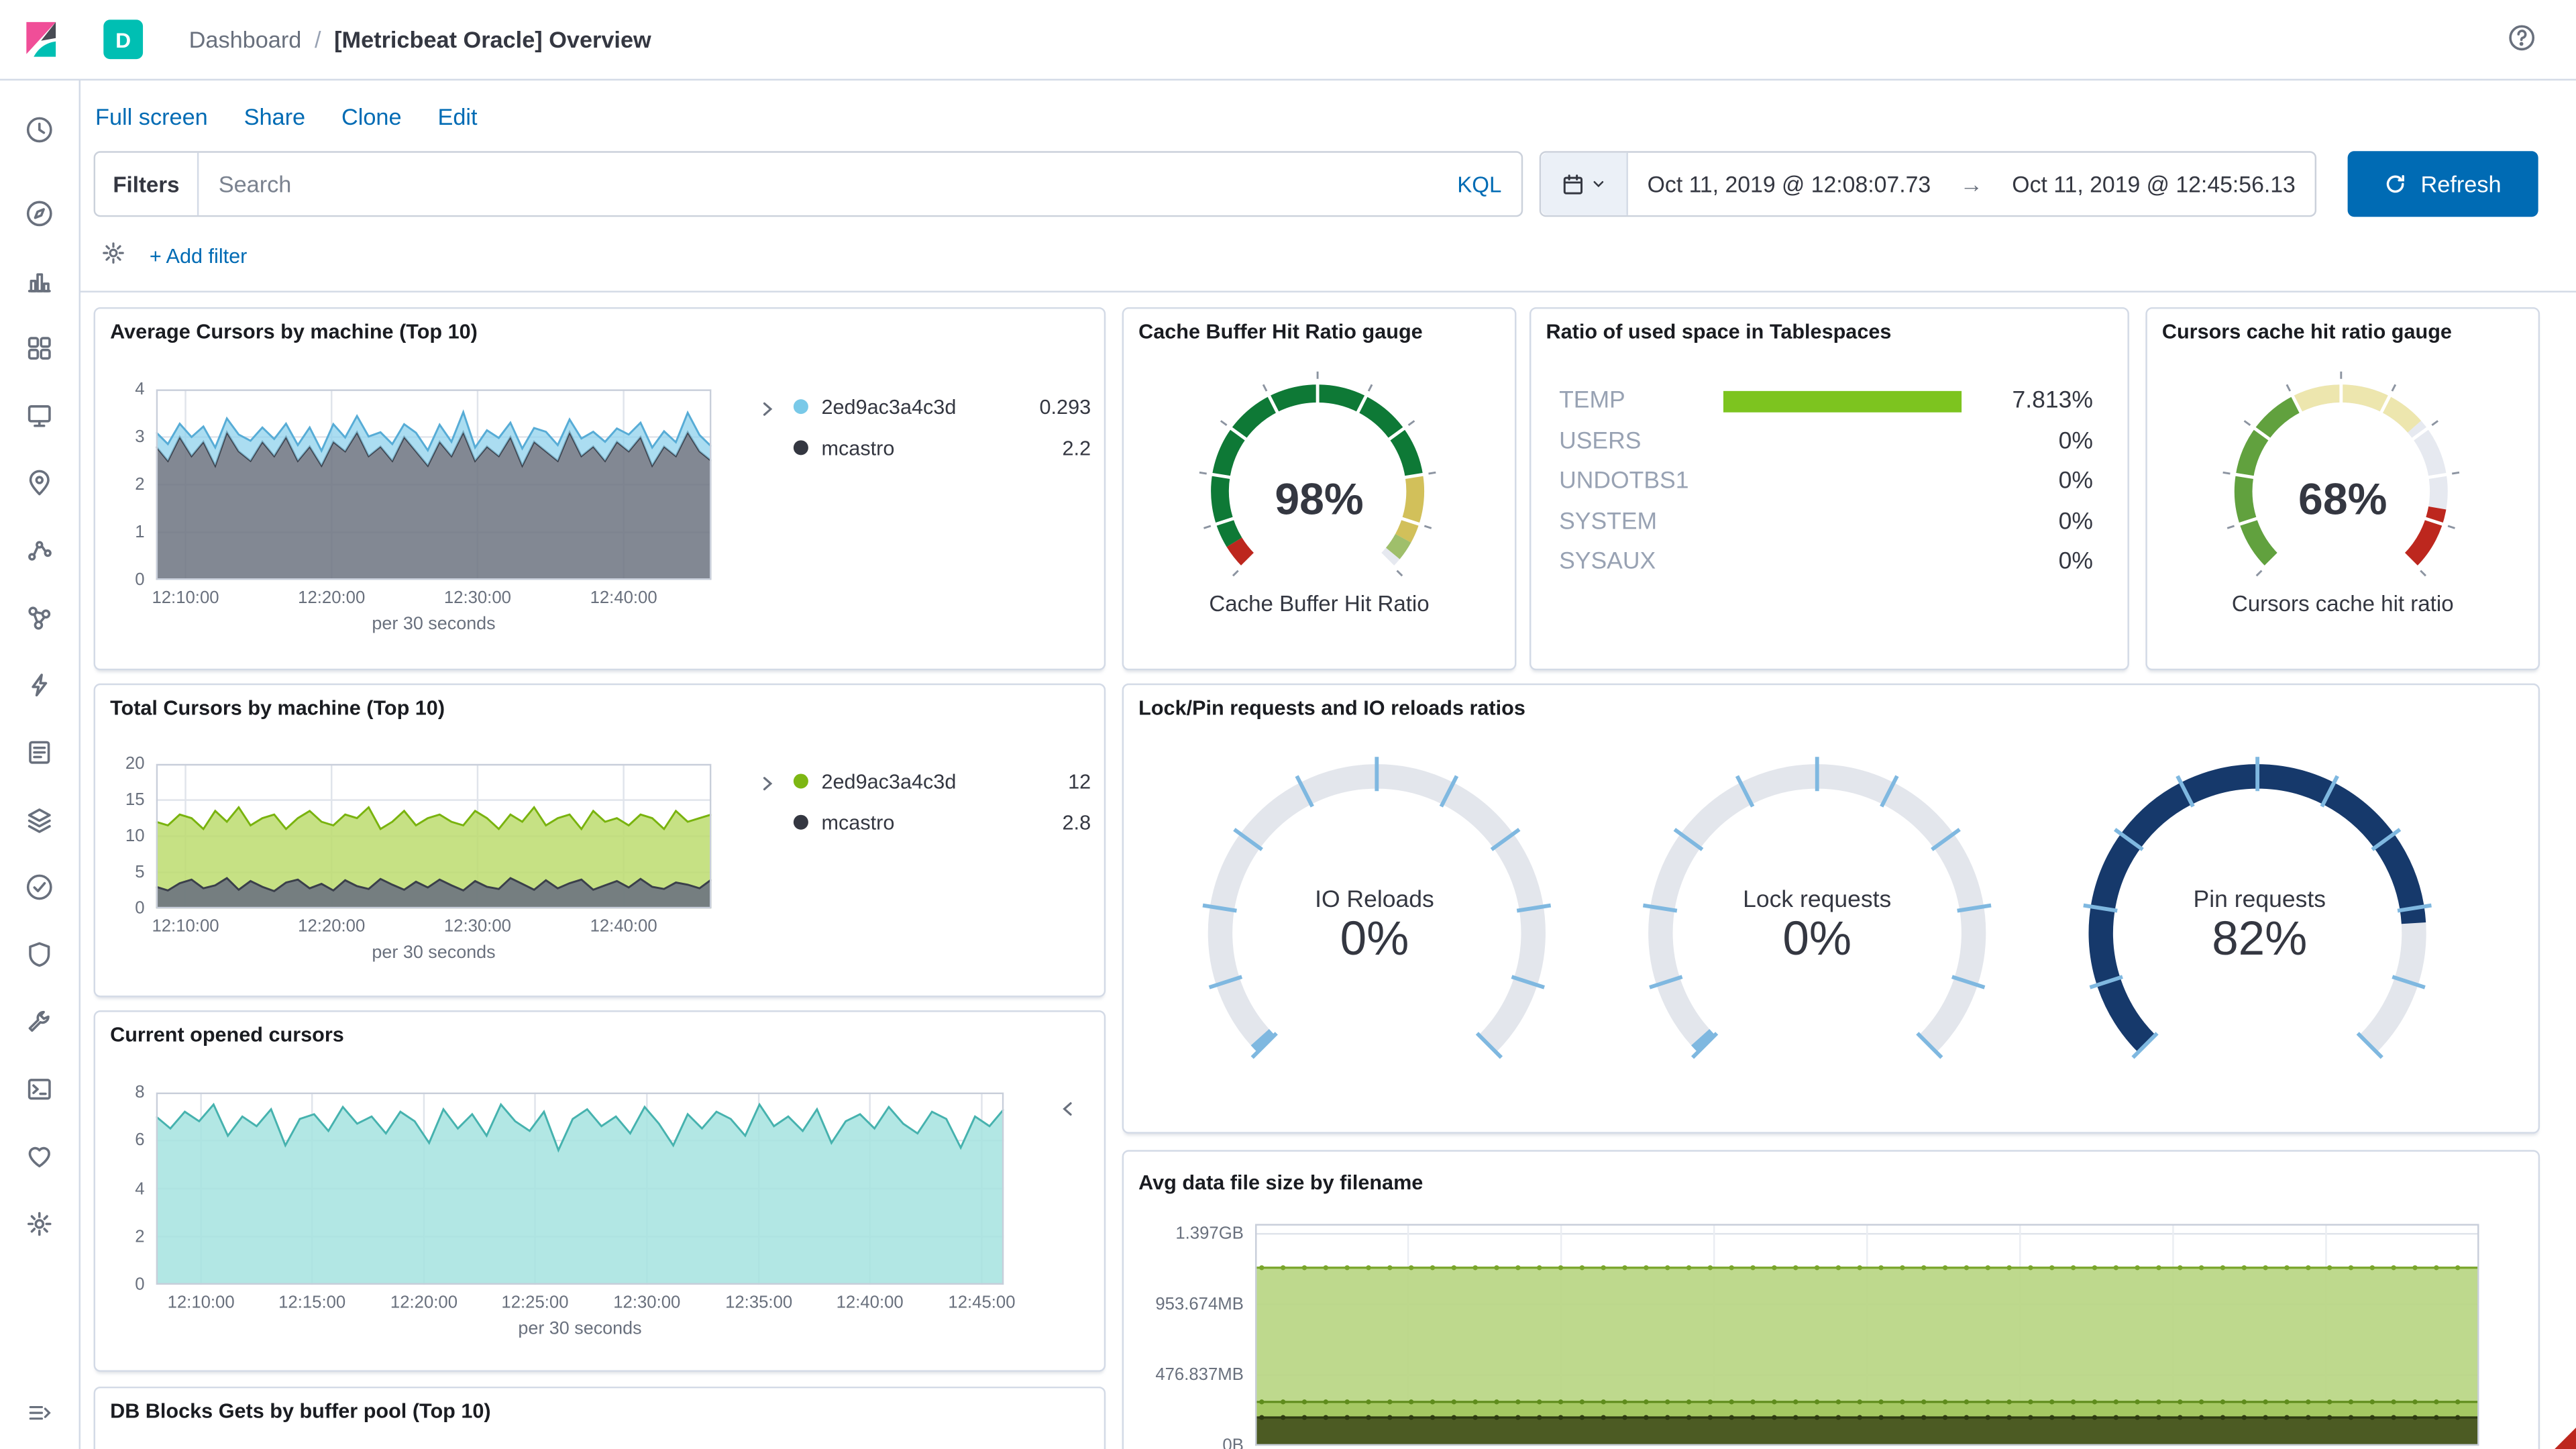 This screenshot has width=2576, height=1449. Describe the element at coordinates (1829, 562) in the screenshot. I see `tablespace-row: SYSAUX 0%` at that location.